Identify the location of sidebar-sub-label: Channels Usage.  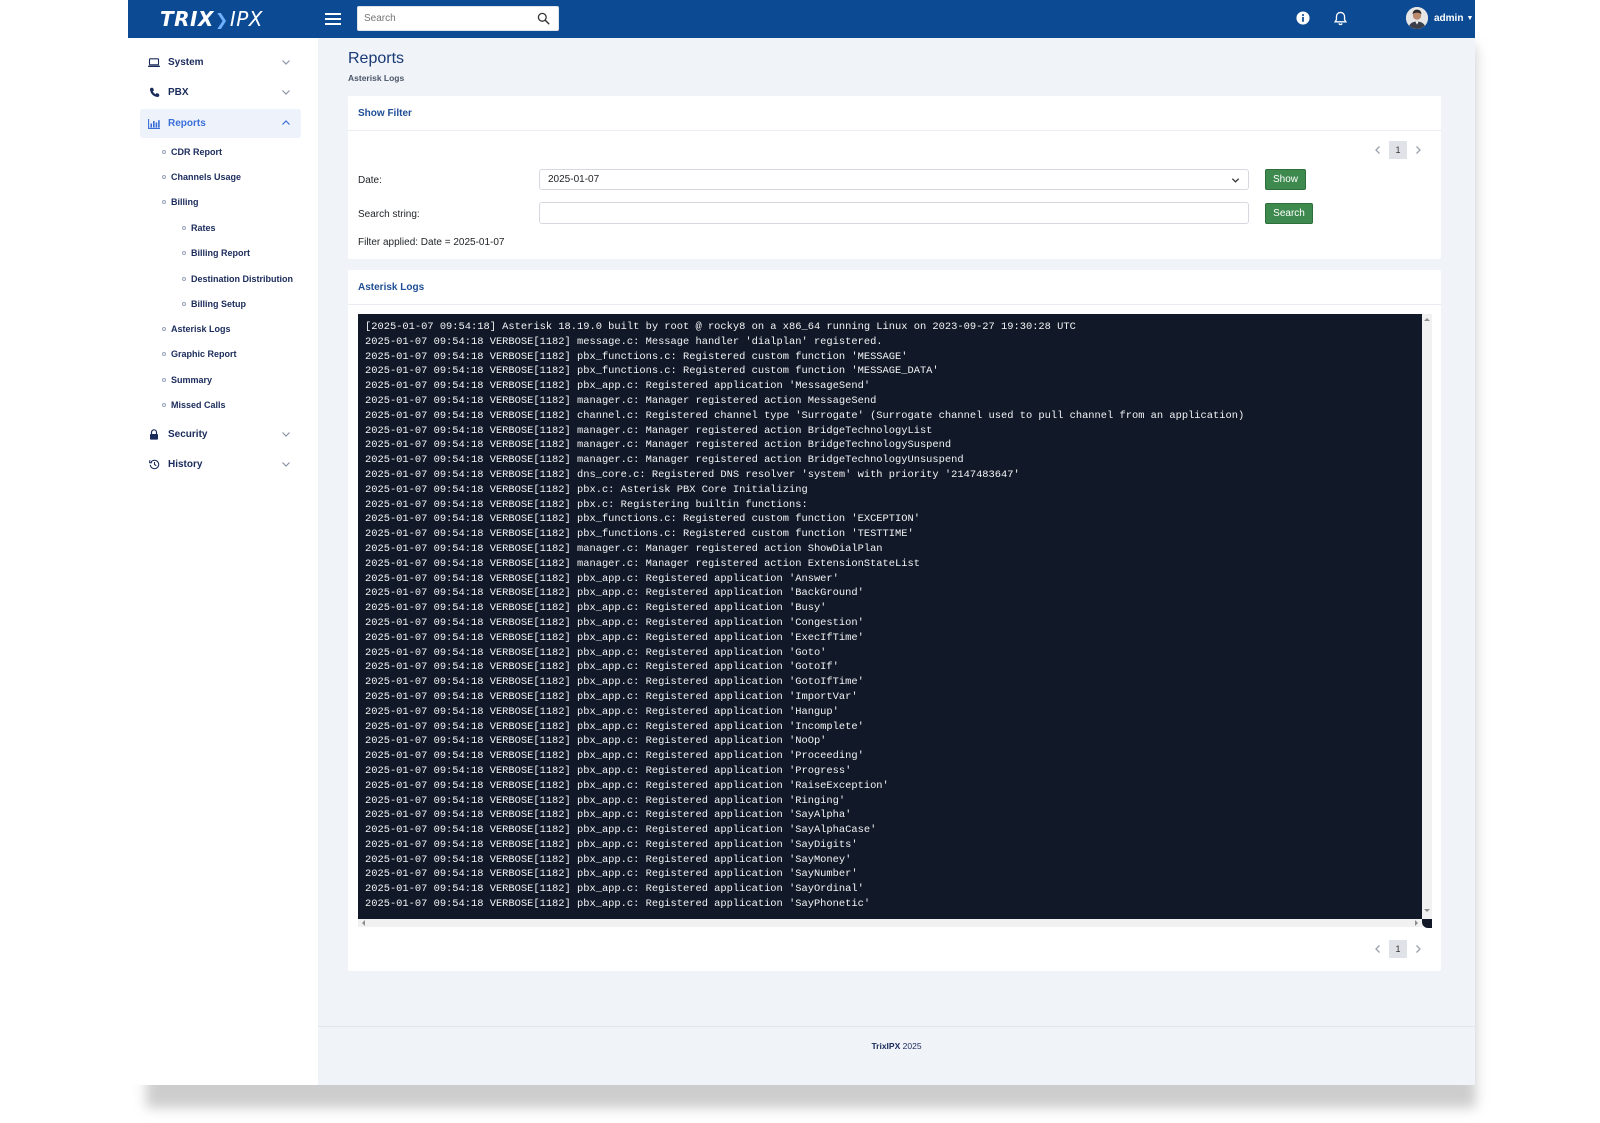
(206, 177).